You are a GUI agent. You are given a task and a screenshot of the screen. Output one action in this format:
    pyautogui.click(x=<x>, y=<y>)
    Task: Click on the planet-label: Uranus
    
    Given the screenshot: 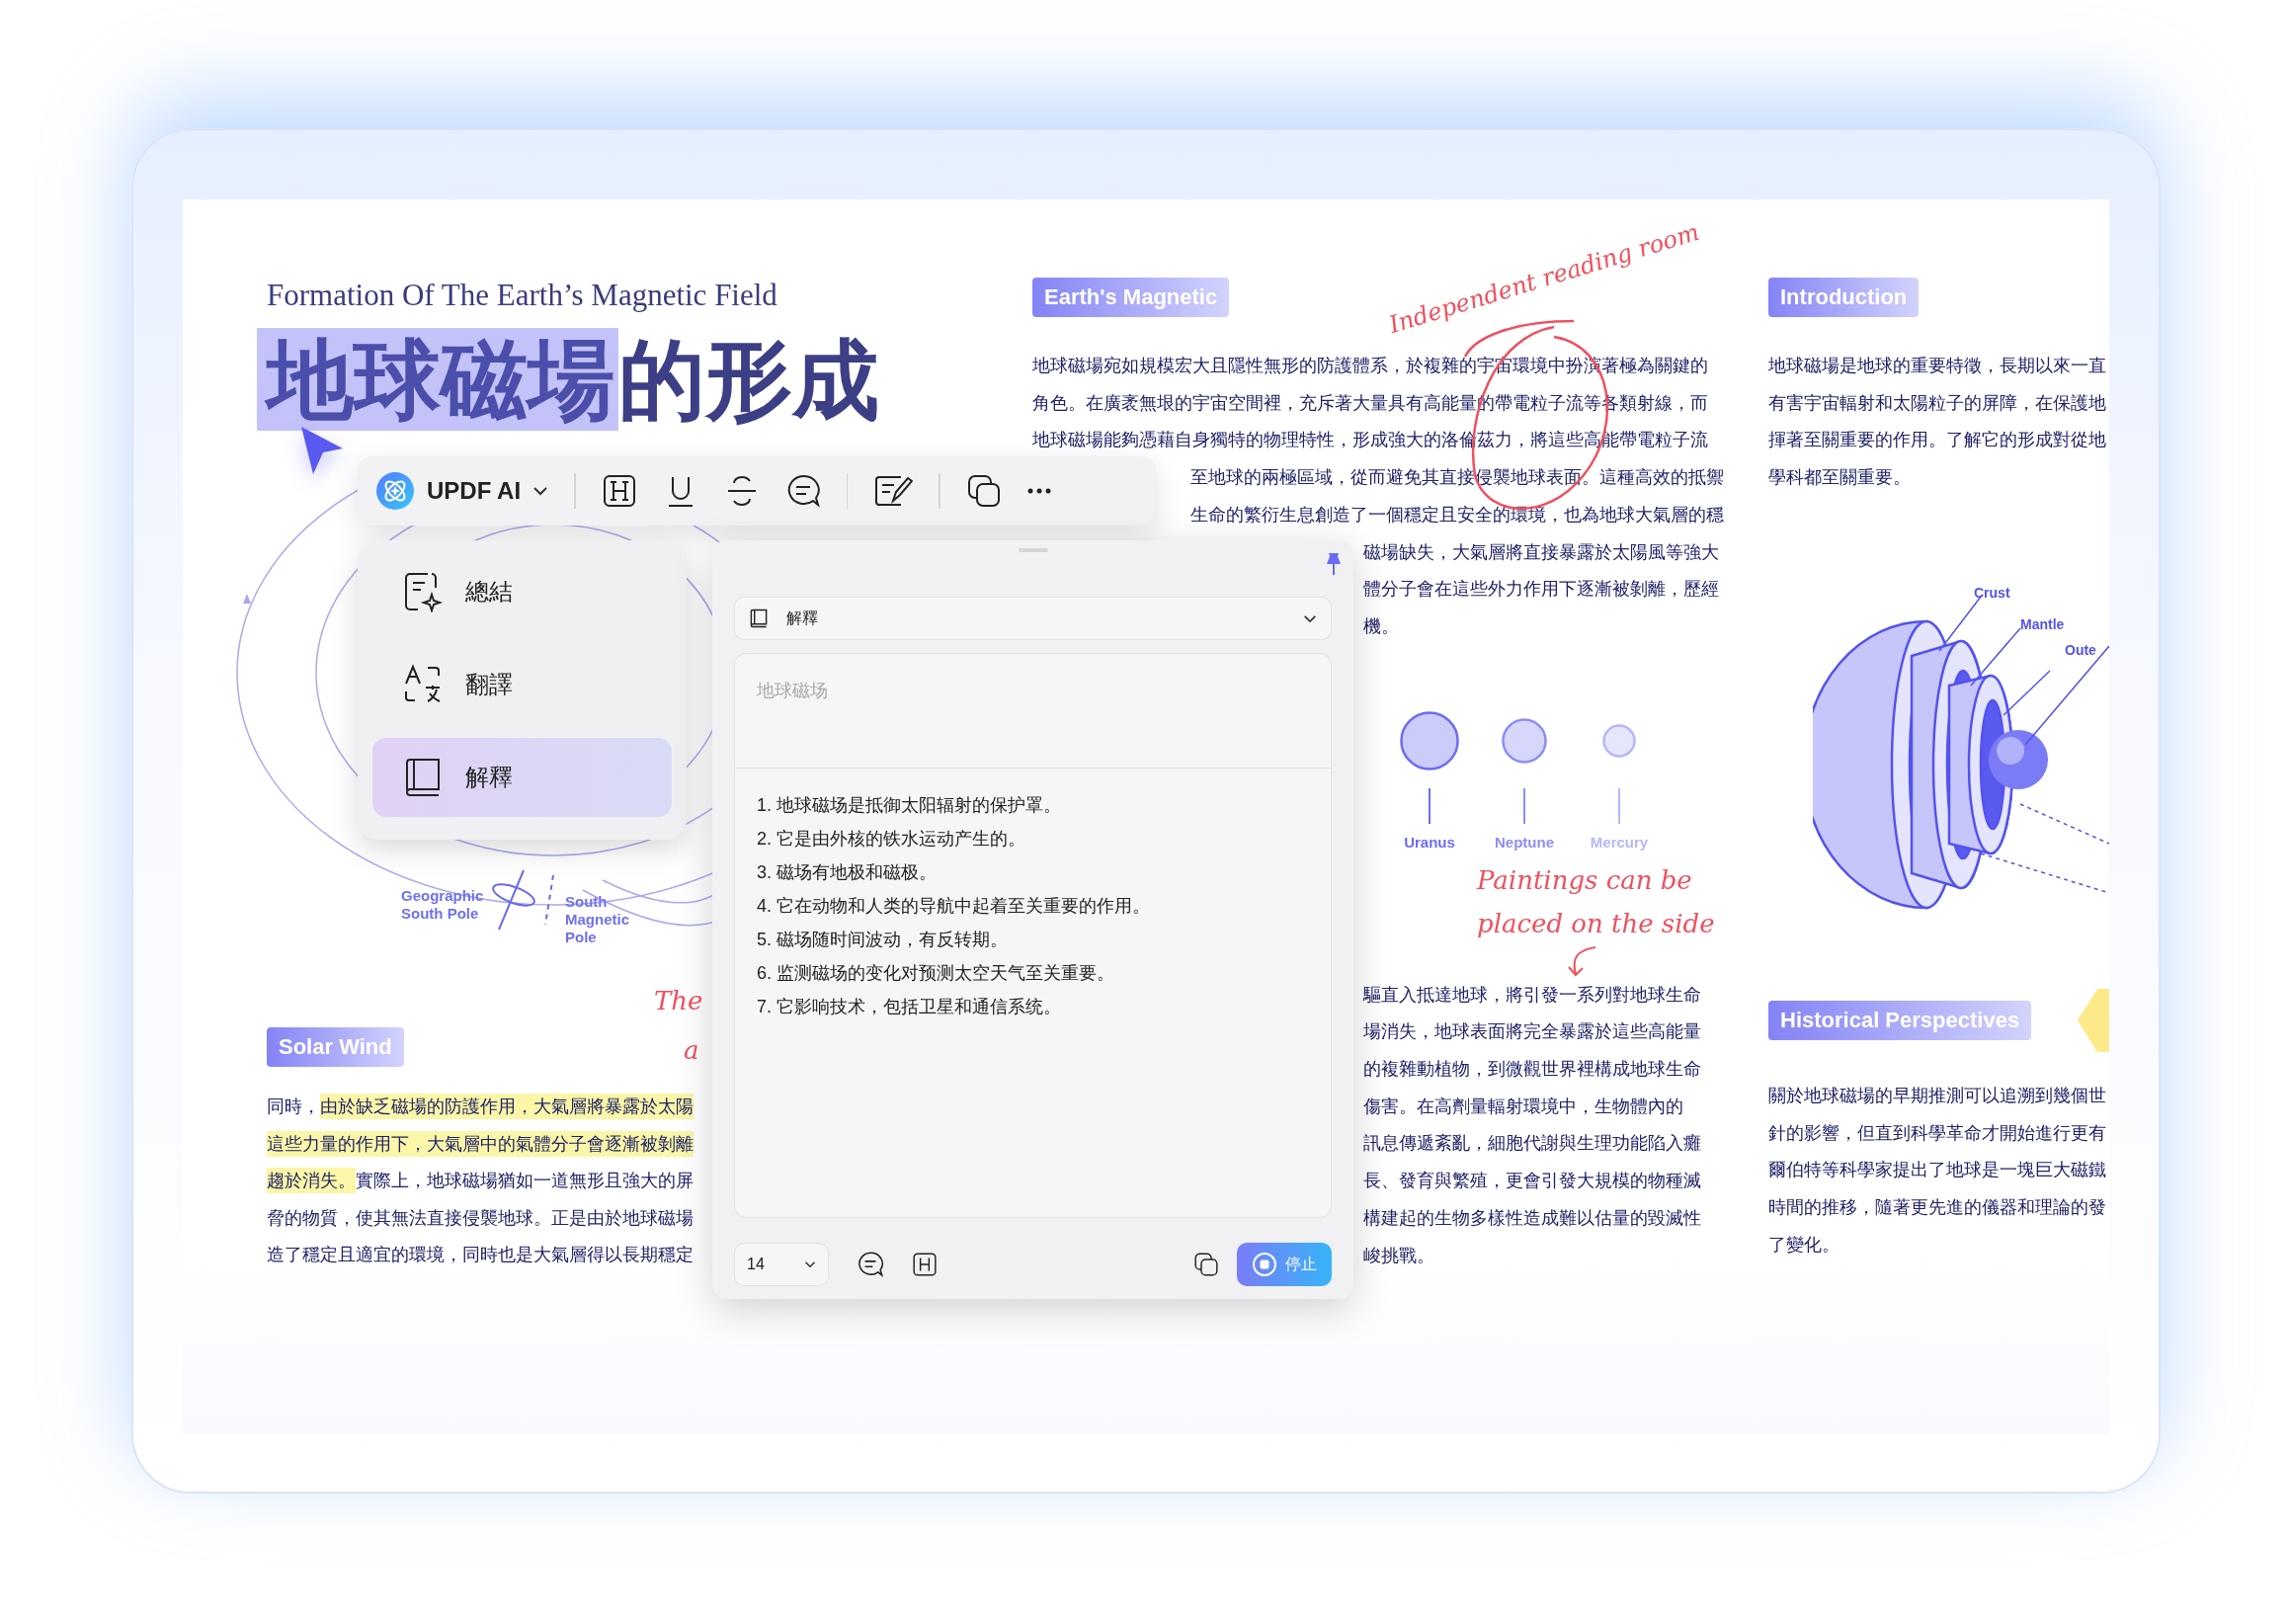 What is the action you would take?
    pyautogui.click(x=1430, y=842)
    